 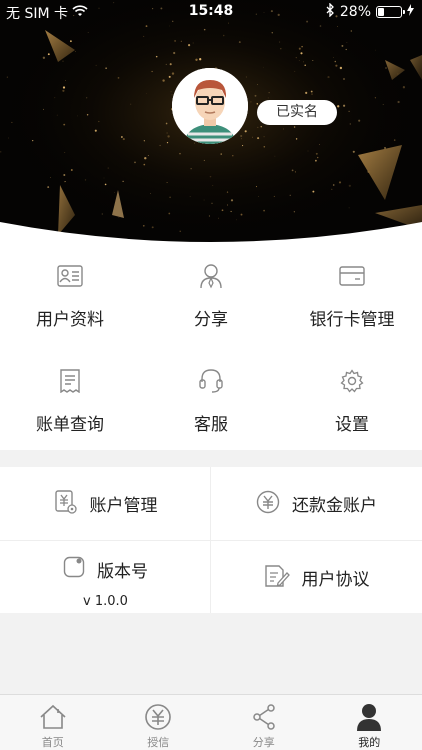 What do you see at coordinates (70, 405) in the screenshot?
I see `grid-item-bill-query: 账单查询` at bounding box center [70, 405].